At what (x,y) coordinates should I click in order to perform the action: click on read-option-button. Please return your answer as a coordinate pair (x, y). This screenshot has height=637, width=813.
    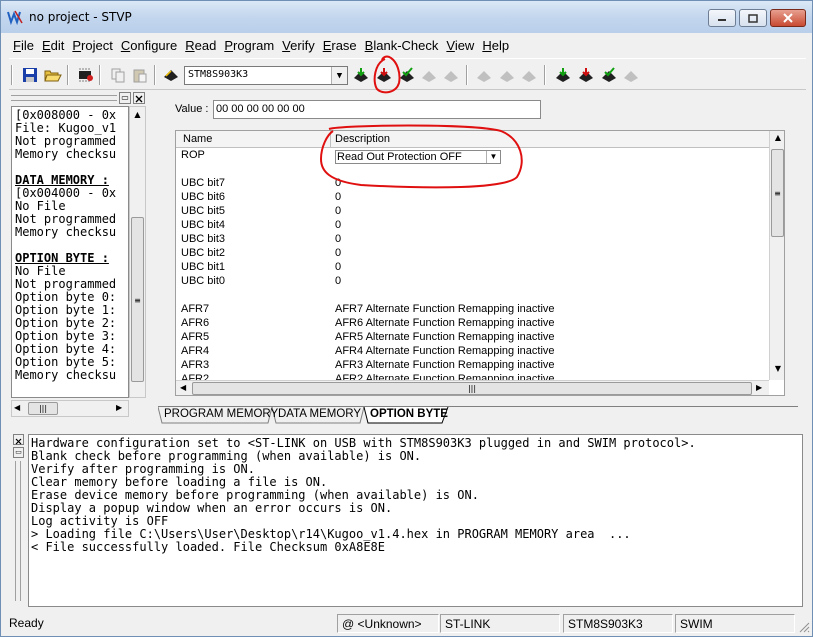
    Looking at the image, I should click on (563, 75).